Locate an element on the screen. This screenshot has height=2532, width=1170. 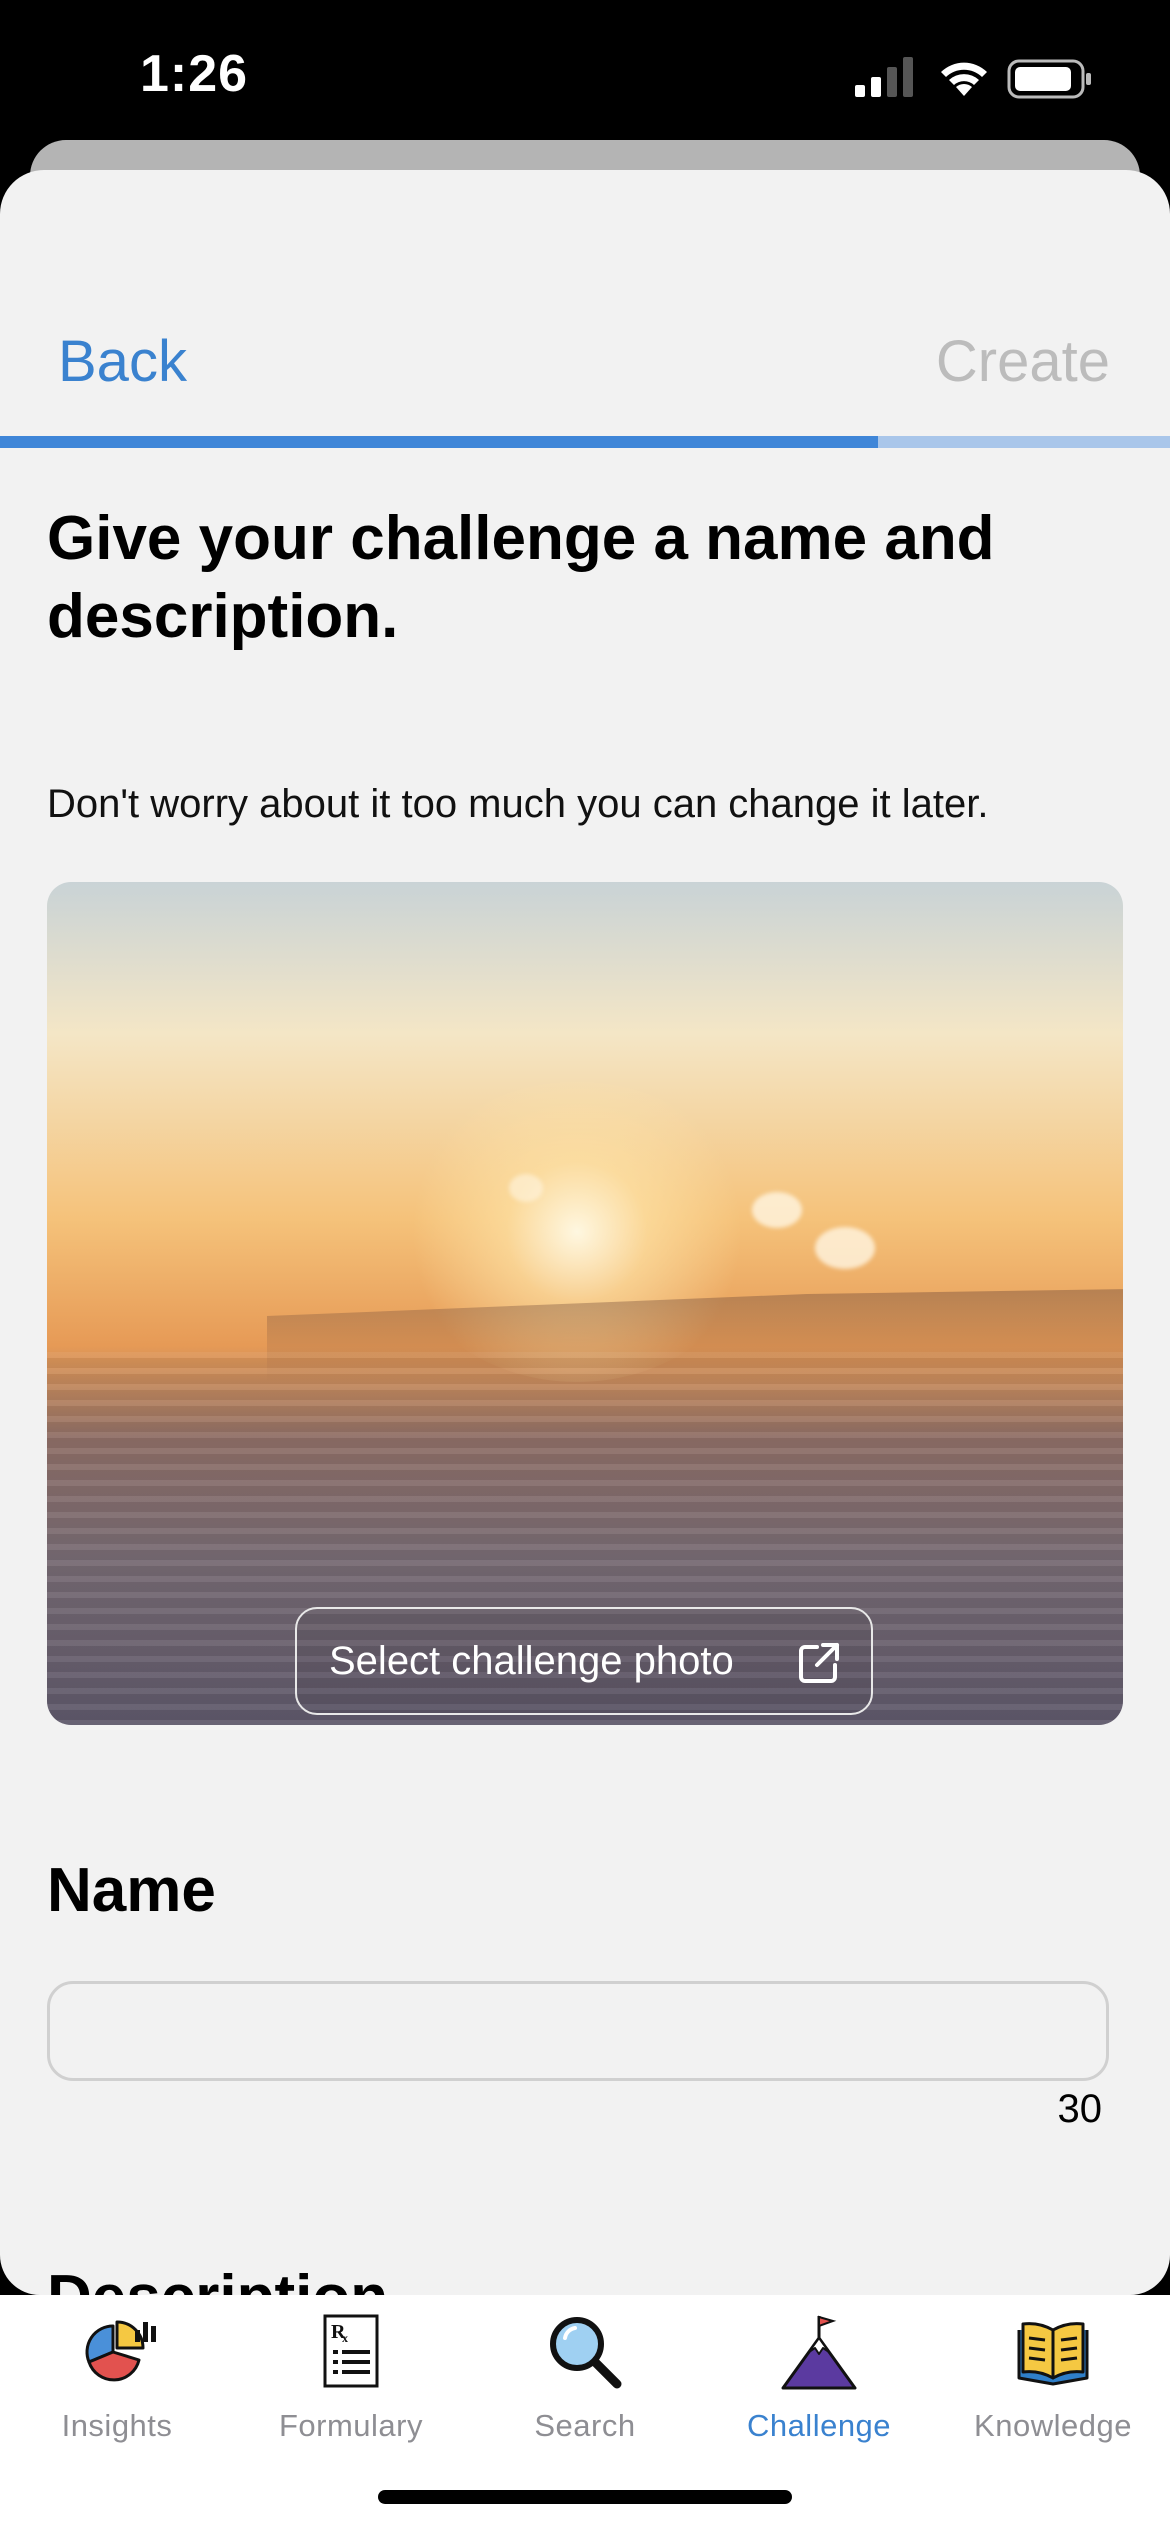
name-character-counter: 30 is located at coordinates (1080, 2109).